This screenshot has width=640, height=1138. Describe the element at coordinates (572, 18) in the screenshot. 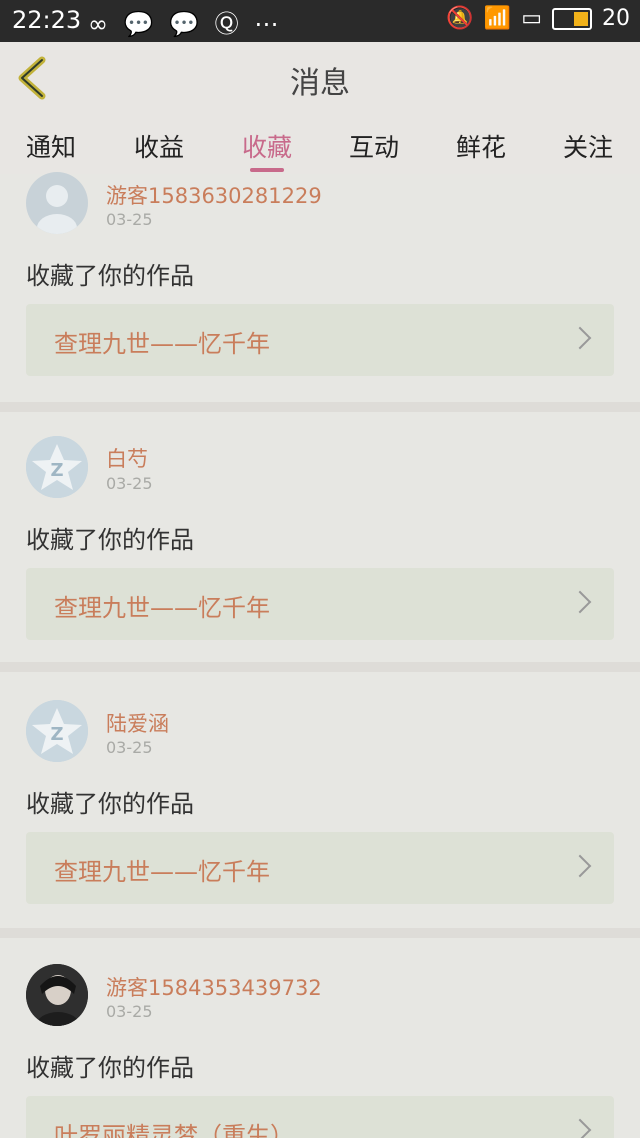

I see `battery-icon` at that location.